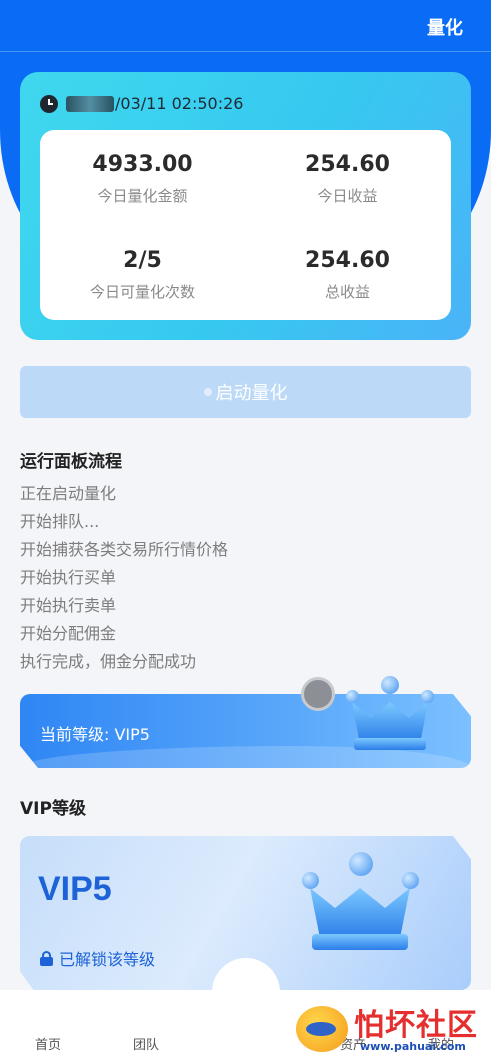 This screenshot has width=491, height=1062. I want to click on watermark: 怕坏社区 www.pahuai.com, so click(392, 1027).